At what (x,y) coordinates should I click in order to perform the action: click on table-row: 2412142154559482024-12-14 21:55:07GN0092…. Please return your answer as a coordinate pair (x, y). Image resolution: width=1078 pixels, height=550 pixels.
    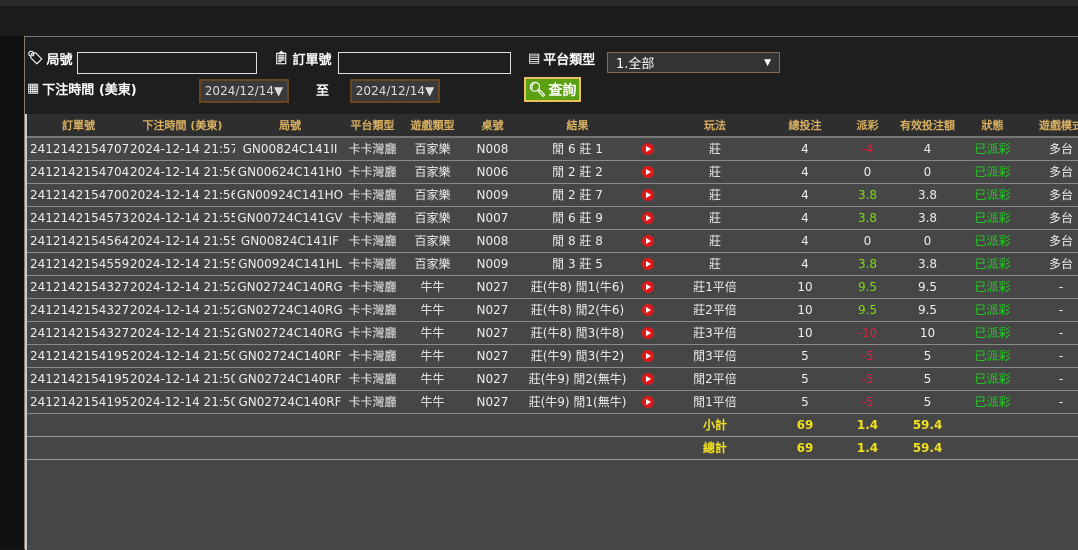
    Looking at the image, I should click on (552, 264).